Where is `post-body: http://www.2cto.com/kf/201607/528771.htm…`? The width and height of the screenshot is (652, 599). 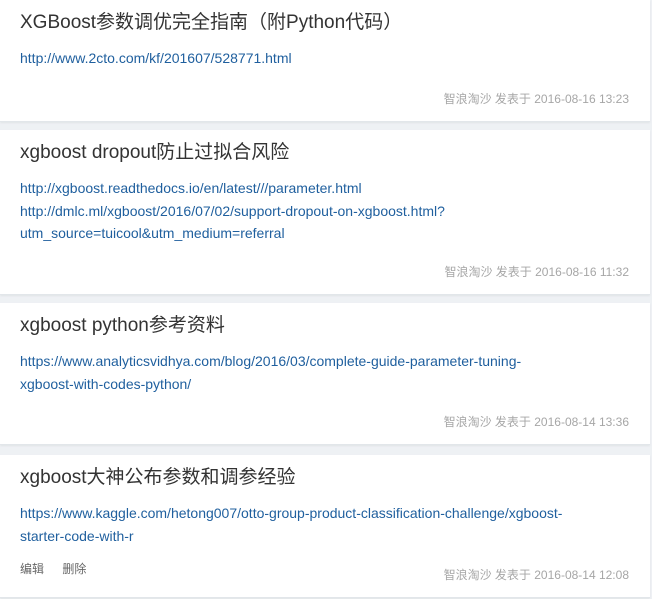
post-body: http://www.2cto.com/kf/201607/528771.htm… is located at coordinates (330, 58).